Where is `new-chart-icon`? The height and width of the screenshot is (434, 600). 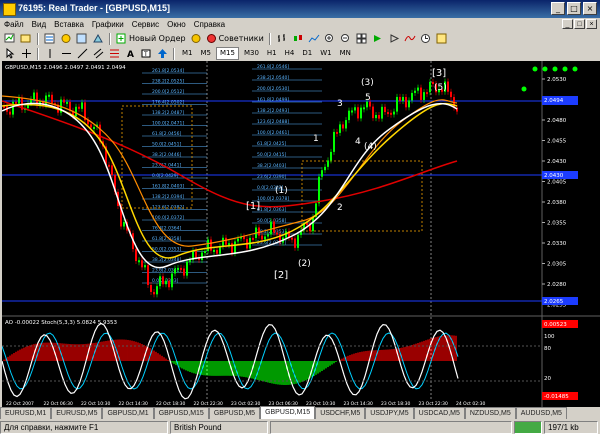 new-chart-icon is located at coordinates (10, 39).